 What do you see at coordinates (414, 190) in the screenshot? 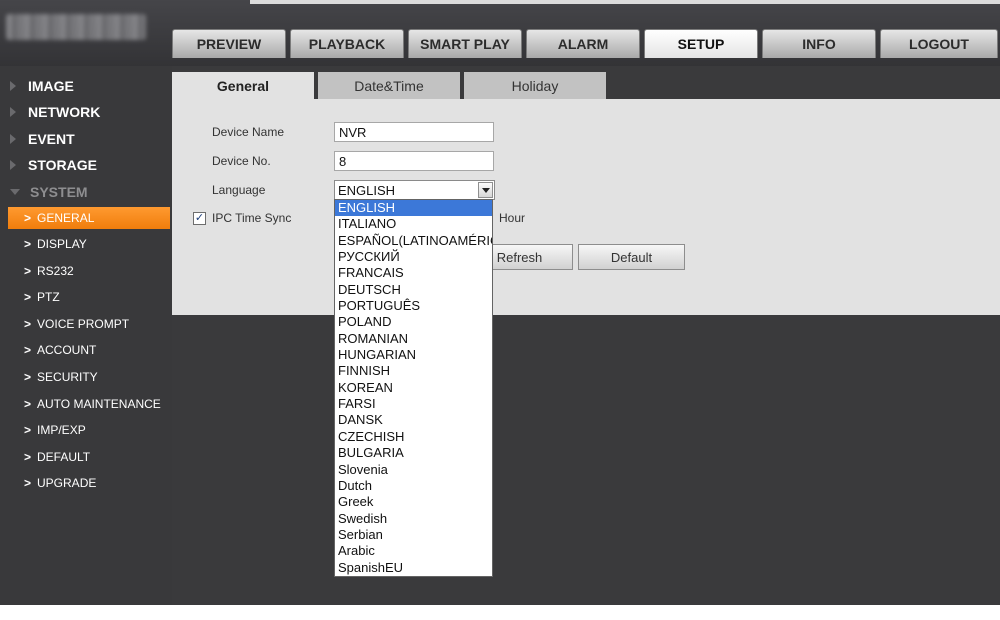
I see `language-select: ENGLISH` at bounding box center [414, 190].